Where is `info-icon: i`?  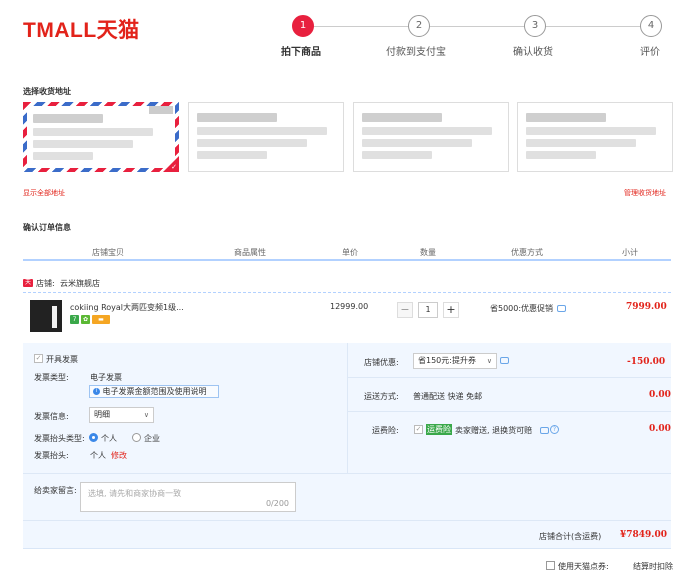
info-icon: i is located at coordinates (96, 391).